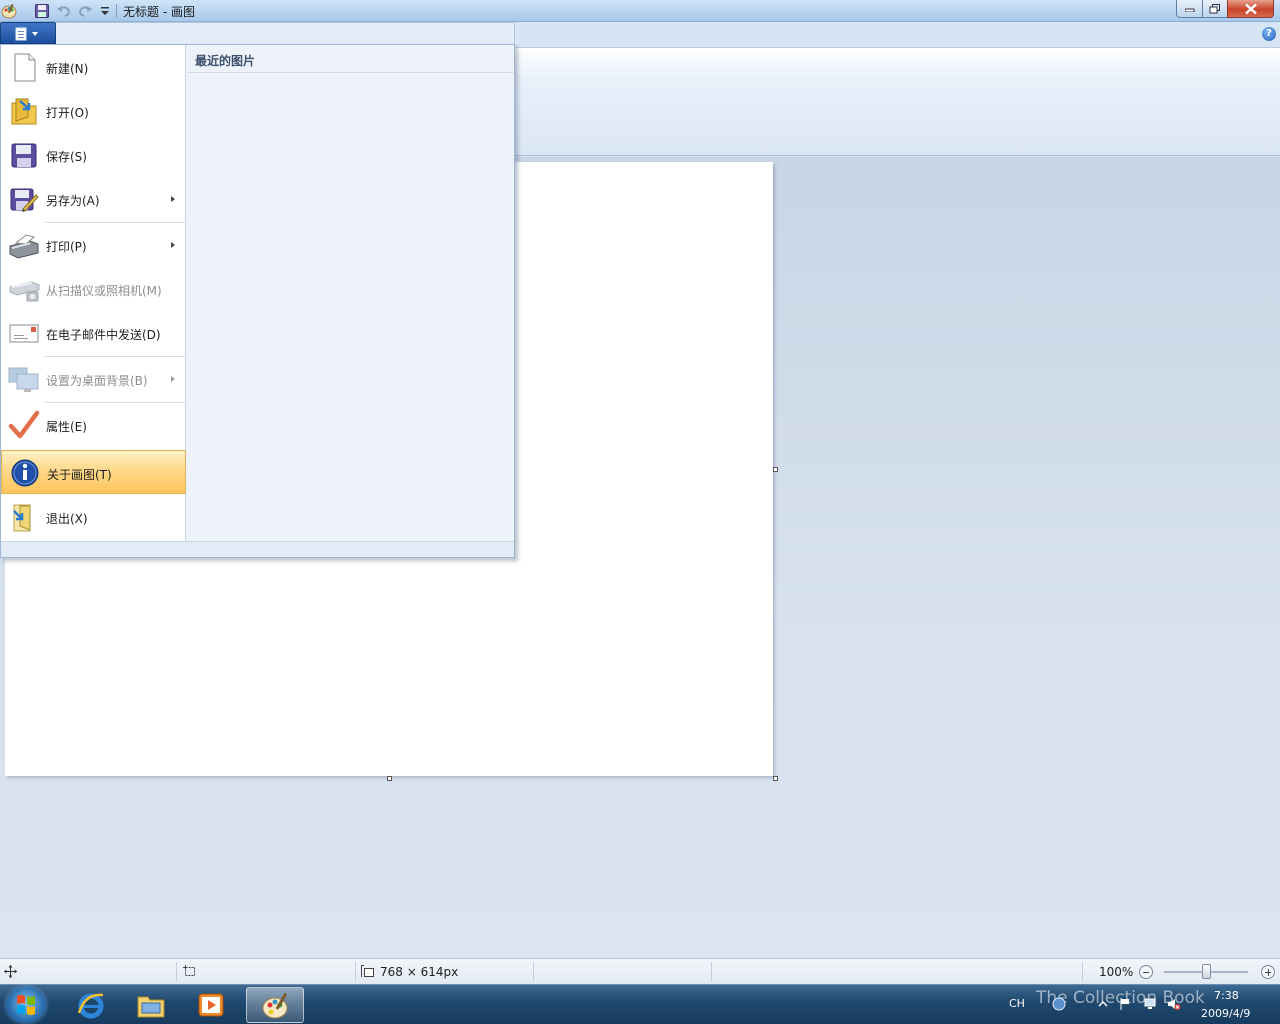 Image resolution: width=1280 pixels, height=1024 pixels. I want to click on menu-item-print: 打印(P), so click(93, 245).